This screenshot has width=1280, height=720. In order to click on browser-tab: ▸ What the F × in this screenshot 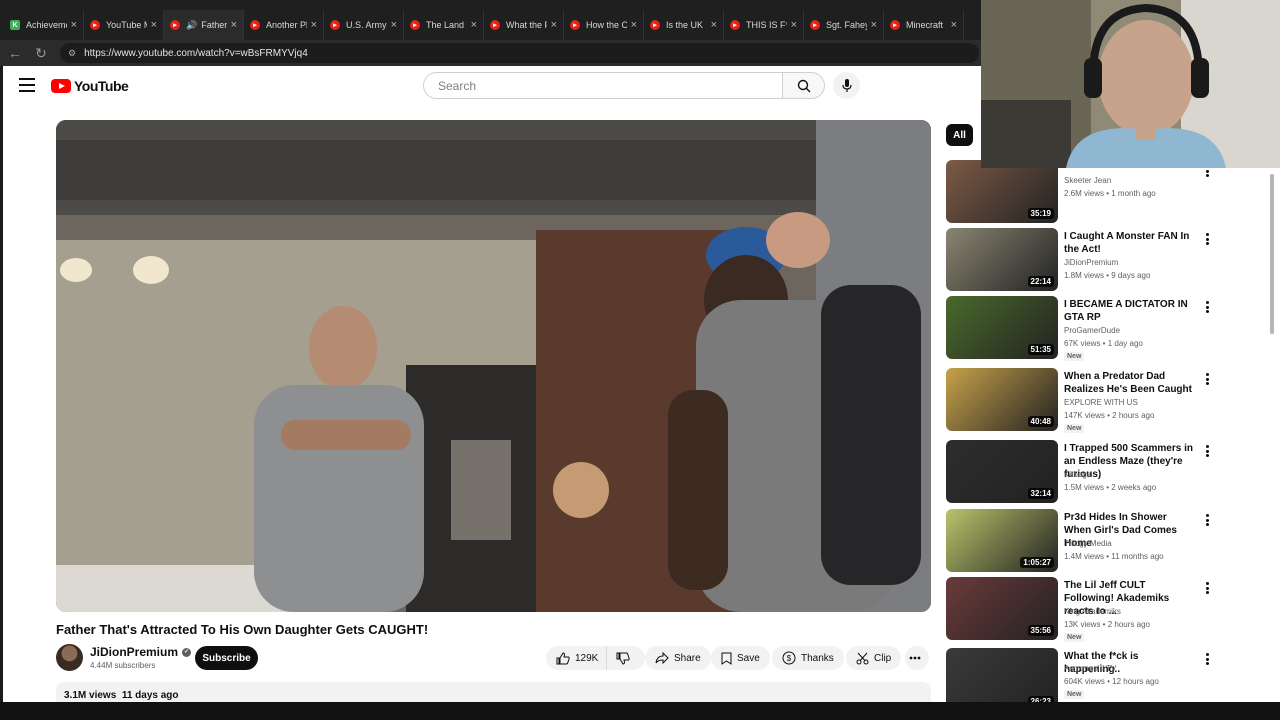, I will do `click(524, 25)`.